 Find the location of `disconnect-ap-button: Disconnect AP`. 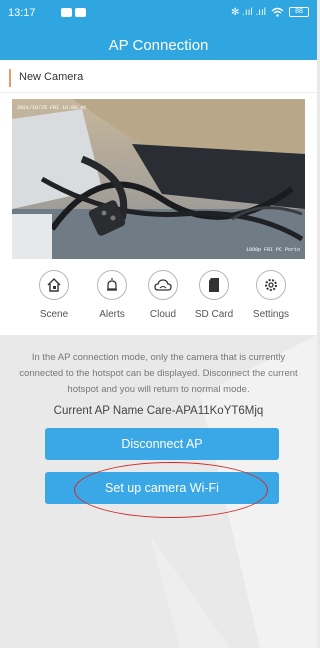

disconnect-ap-button: Disconnect AP is located at coordinates (162, 444).